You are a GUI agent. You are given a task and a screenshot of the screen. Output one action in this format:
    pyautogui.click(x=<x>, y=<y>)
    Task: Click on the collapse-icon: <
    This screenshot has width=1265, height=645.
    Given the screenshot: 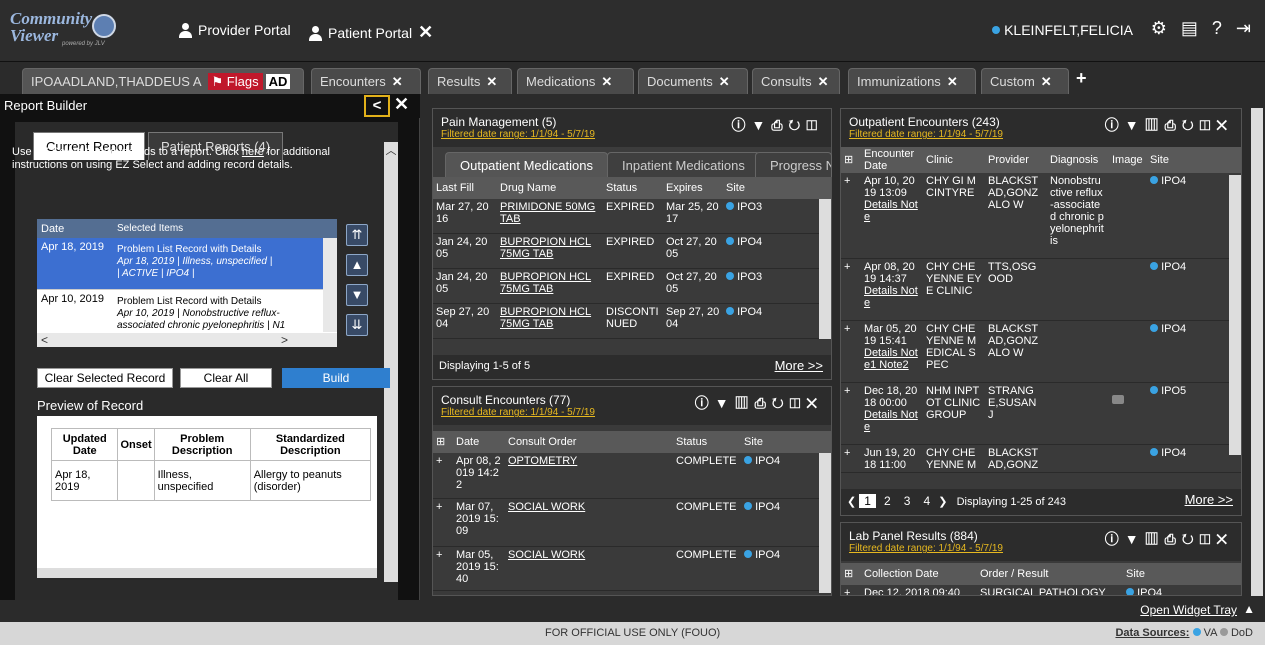 What is the action you would take?
    pyautogui.click(x=377, y=106)
    